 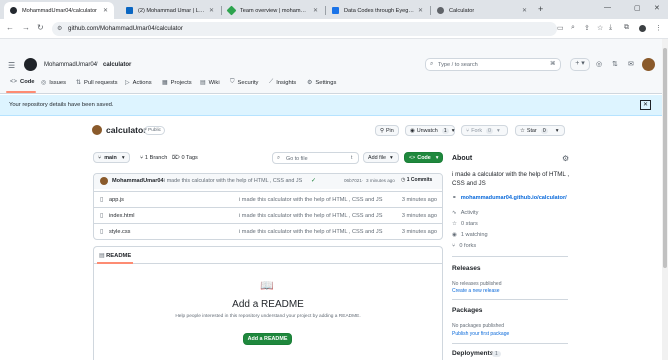 What do you see at coordinates (587, 28) in the screenshot?
I see `share-icon: ⇪` at bounding box center [587, 28].